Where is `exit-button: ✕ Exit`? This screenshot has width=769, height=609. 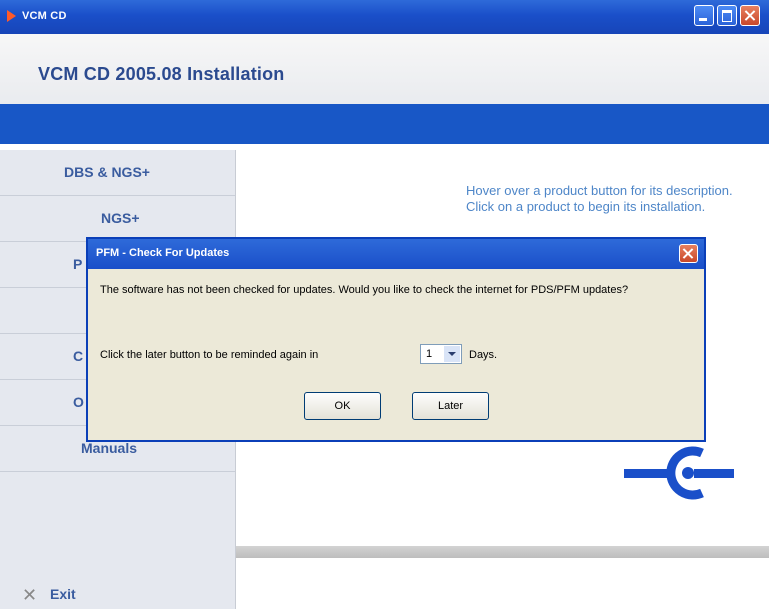
exit-button: ✕ Exit is located at coordinates (117, 593).